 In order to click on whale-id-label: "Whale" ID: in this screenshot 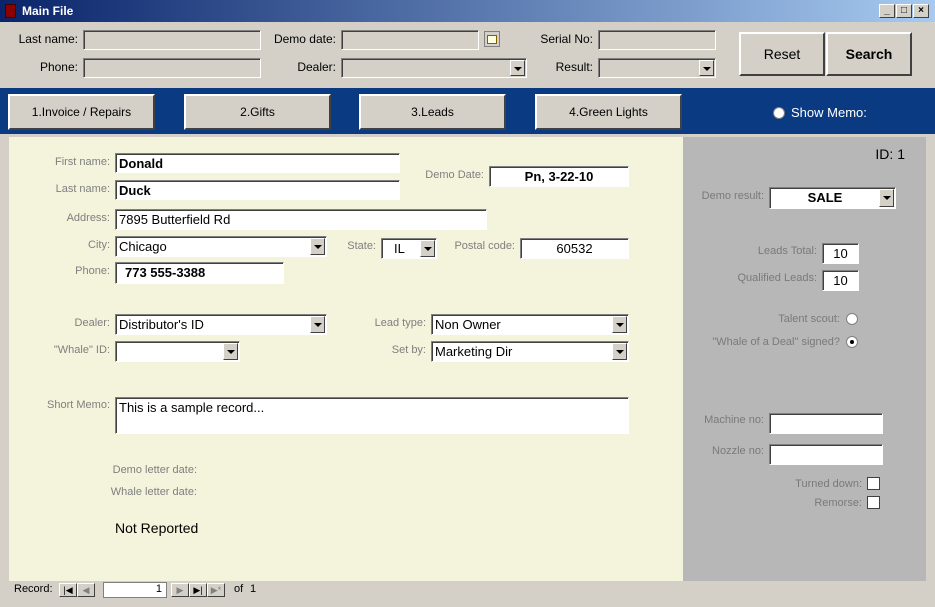, I will do `click(81, 350)`.